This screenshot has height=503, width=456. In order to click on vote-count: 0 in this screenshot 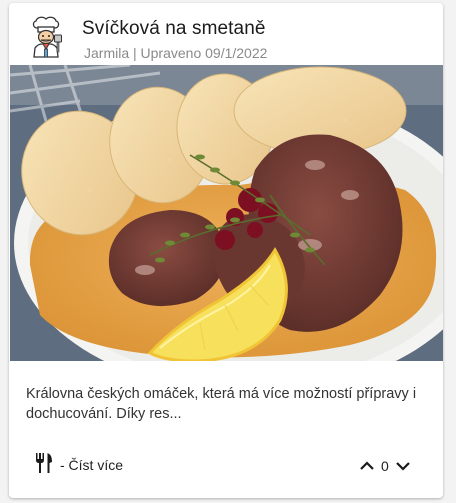, I will do `click(385, 466)`.